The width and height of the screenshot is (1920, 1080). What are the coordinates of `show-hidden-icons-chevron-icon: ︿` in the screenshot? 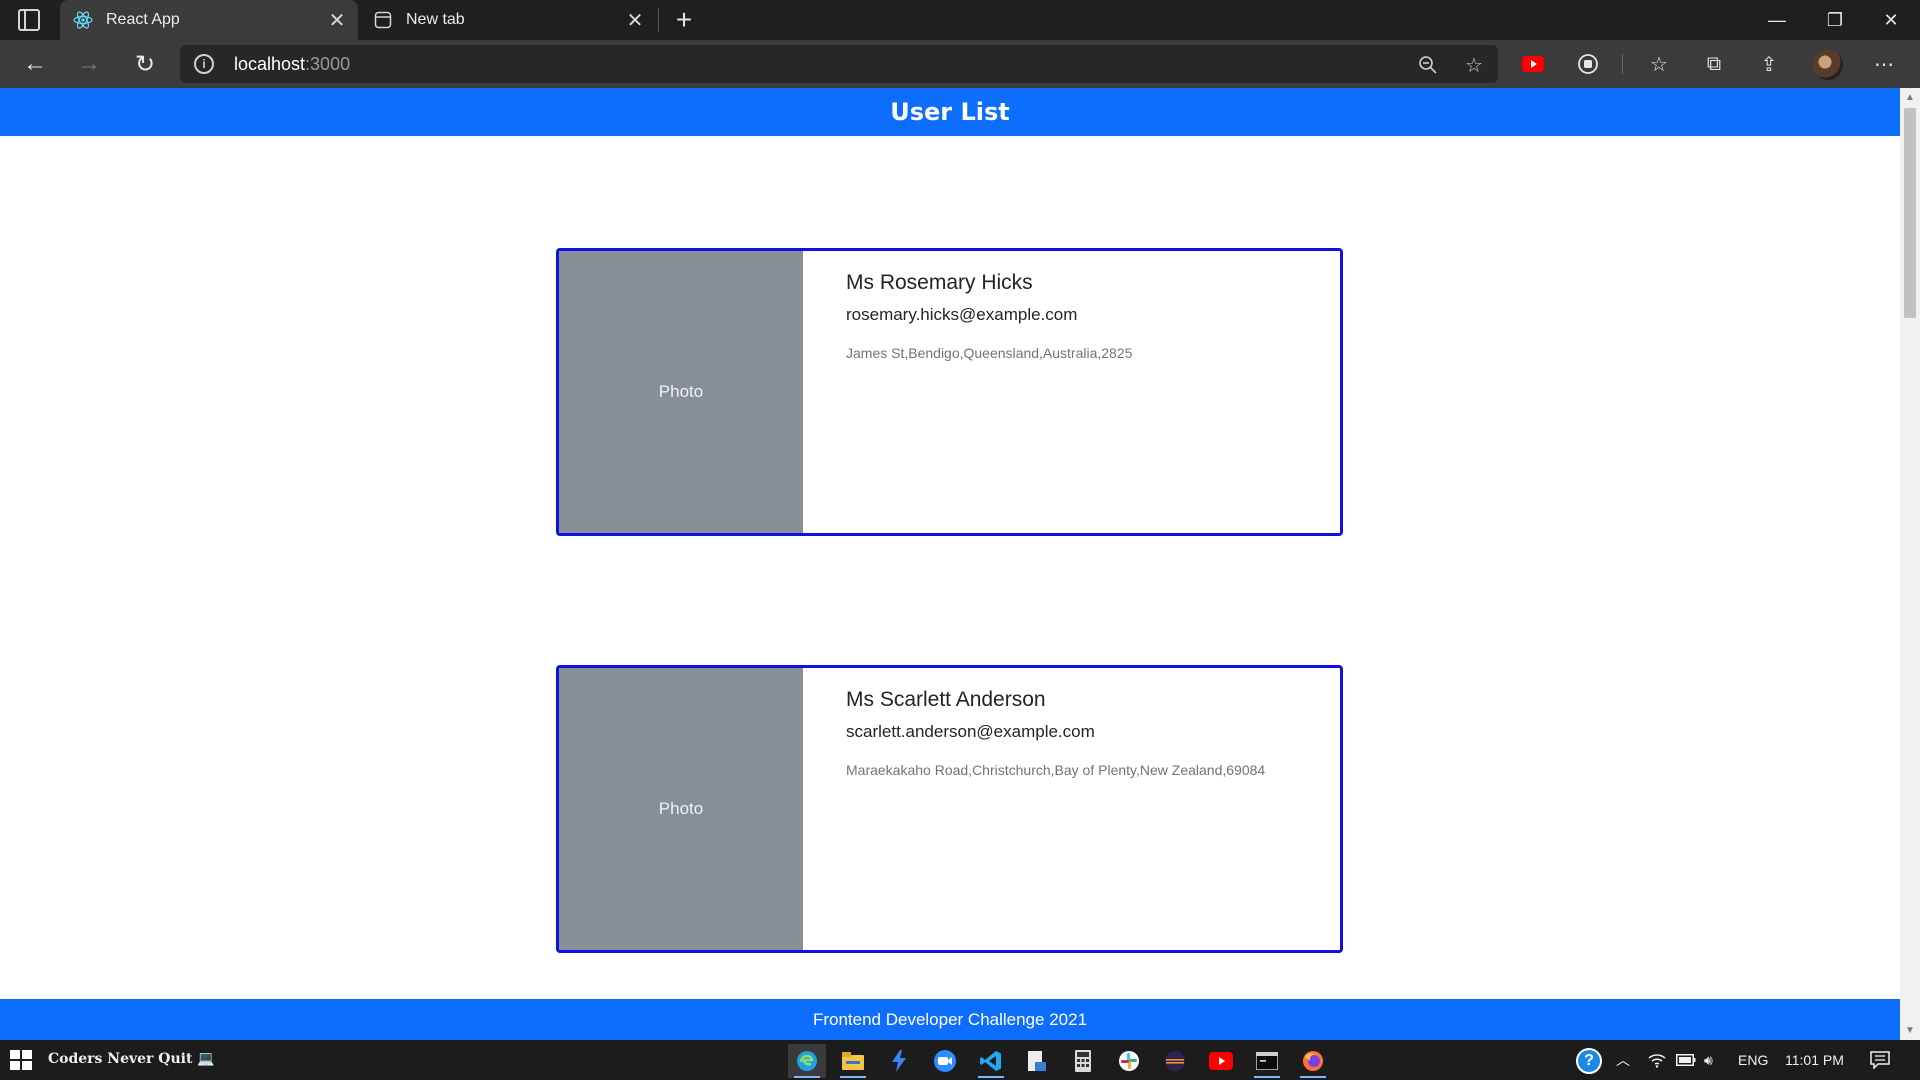 It's located at (1623, 1060).